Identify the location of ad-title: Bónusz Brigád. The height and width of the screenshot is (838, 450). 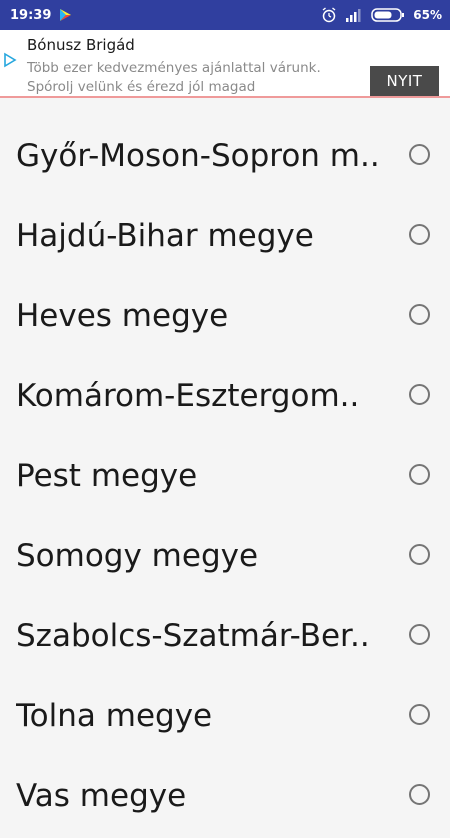
(81, 45).